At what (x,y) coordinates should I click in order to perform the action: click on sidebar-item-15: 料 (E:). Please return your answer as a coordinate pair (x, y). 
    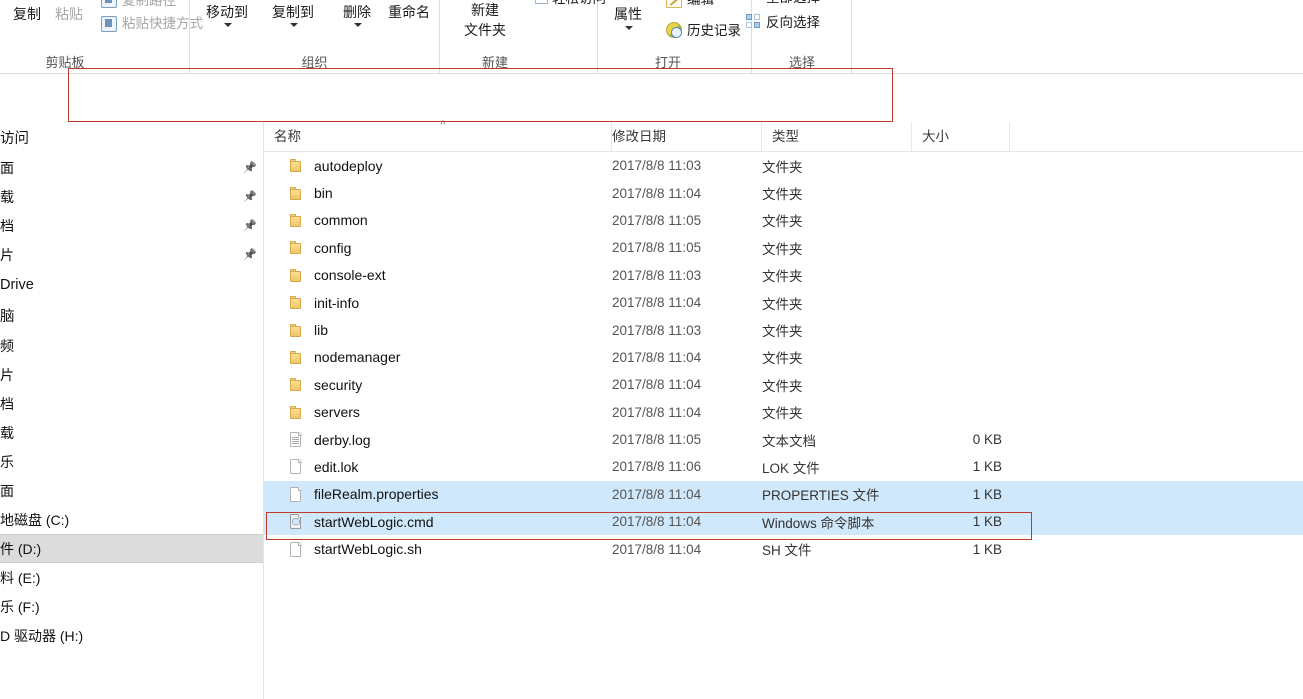
    Looking at the image, I should click on (131, 577).